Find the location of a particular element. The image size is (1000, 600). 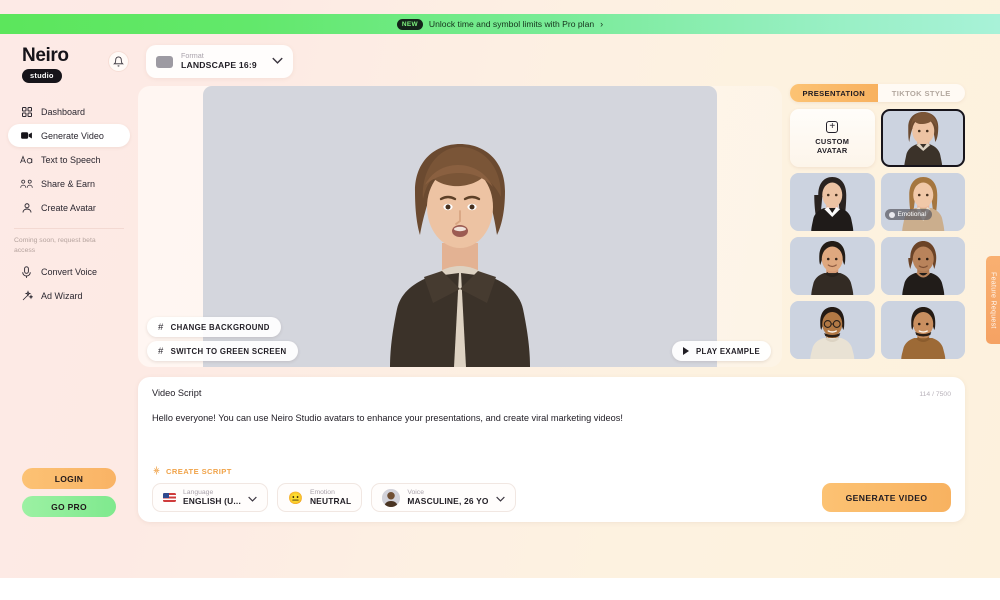

script-controls-row: Language ENGLISH (U... 😐 Emotion NEUTRAL is located at coordinates (334, 497).